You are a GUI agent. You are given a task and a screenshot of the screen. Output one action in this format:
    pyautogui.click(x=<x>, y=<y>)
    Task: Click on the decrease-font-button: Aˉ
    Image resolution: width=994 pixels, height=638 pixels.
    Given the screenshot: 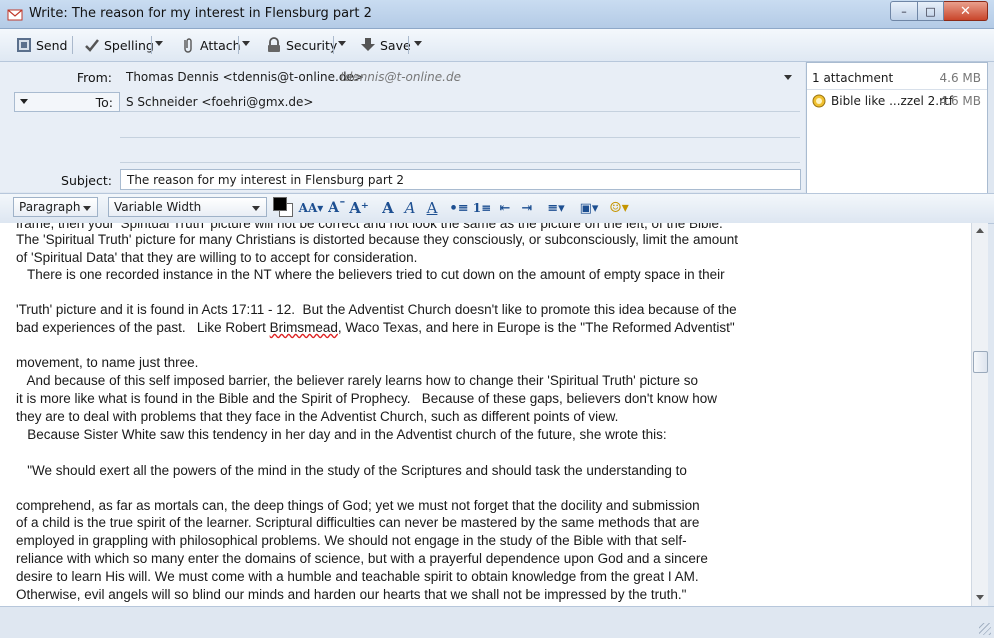 What is the action you would take?
    pyautogui.click(x=337, y=208)
    